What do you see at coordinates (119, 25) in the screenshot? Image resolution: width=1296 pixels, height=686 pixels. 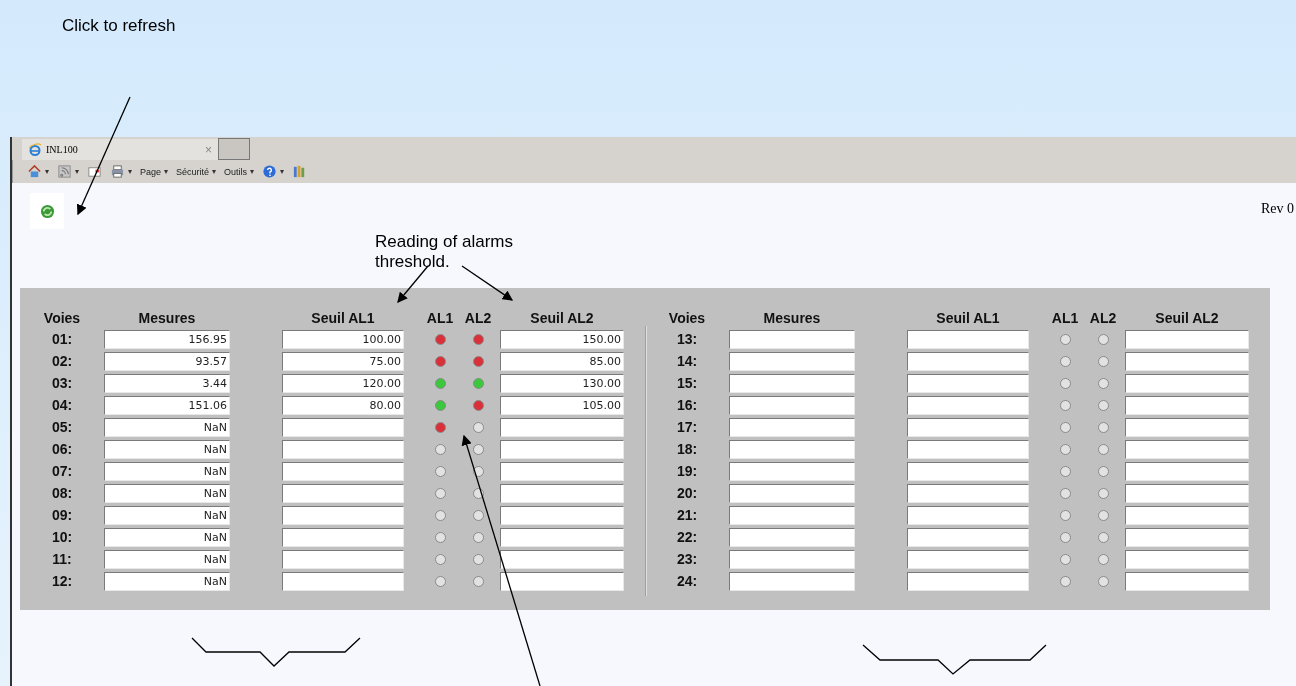 I see `annotation-text: Click to refresh` at bounding box center [119, 25].